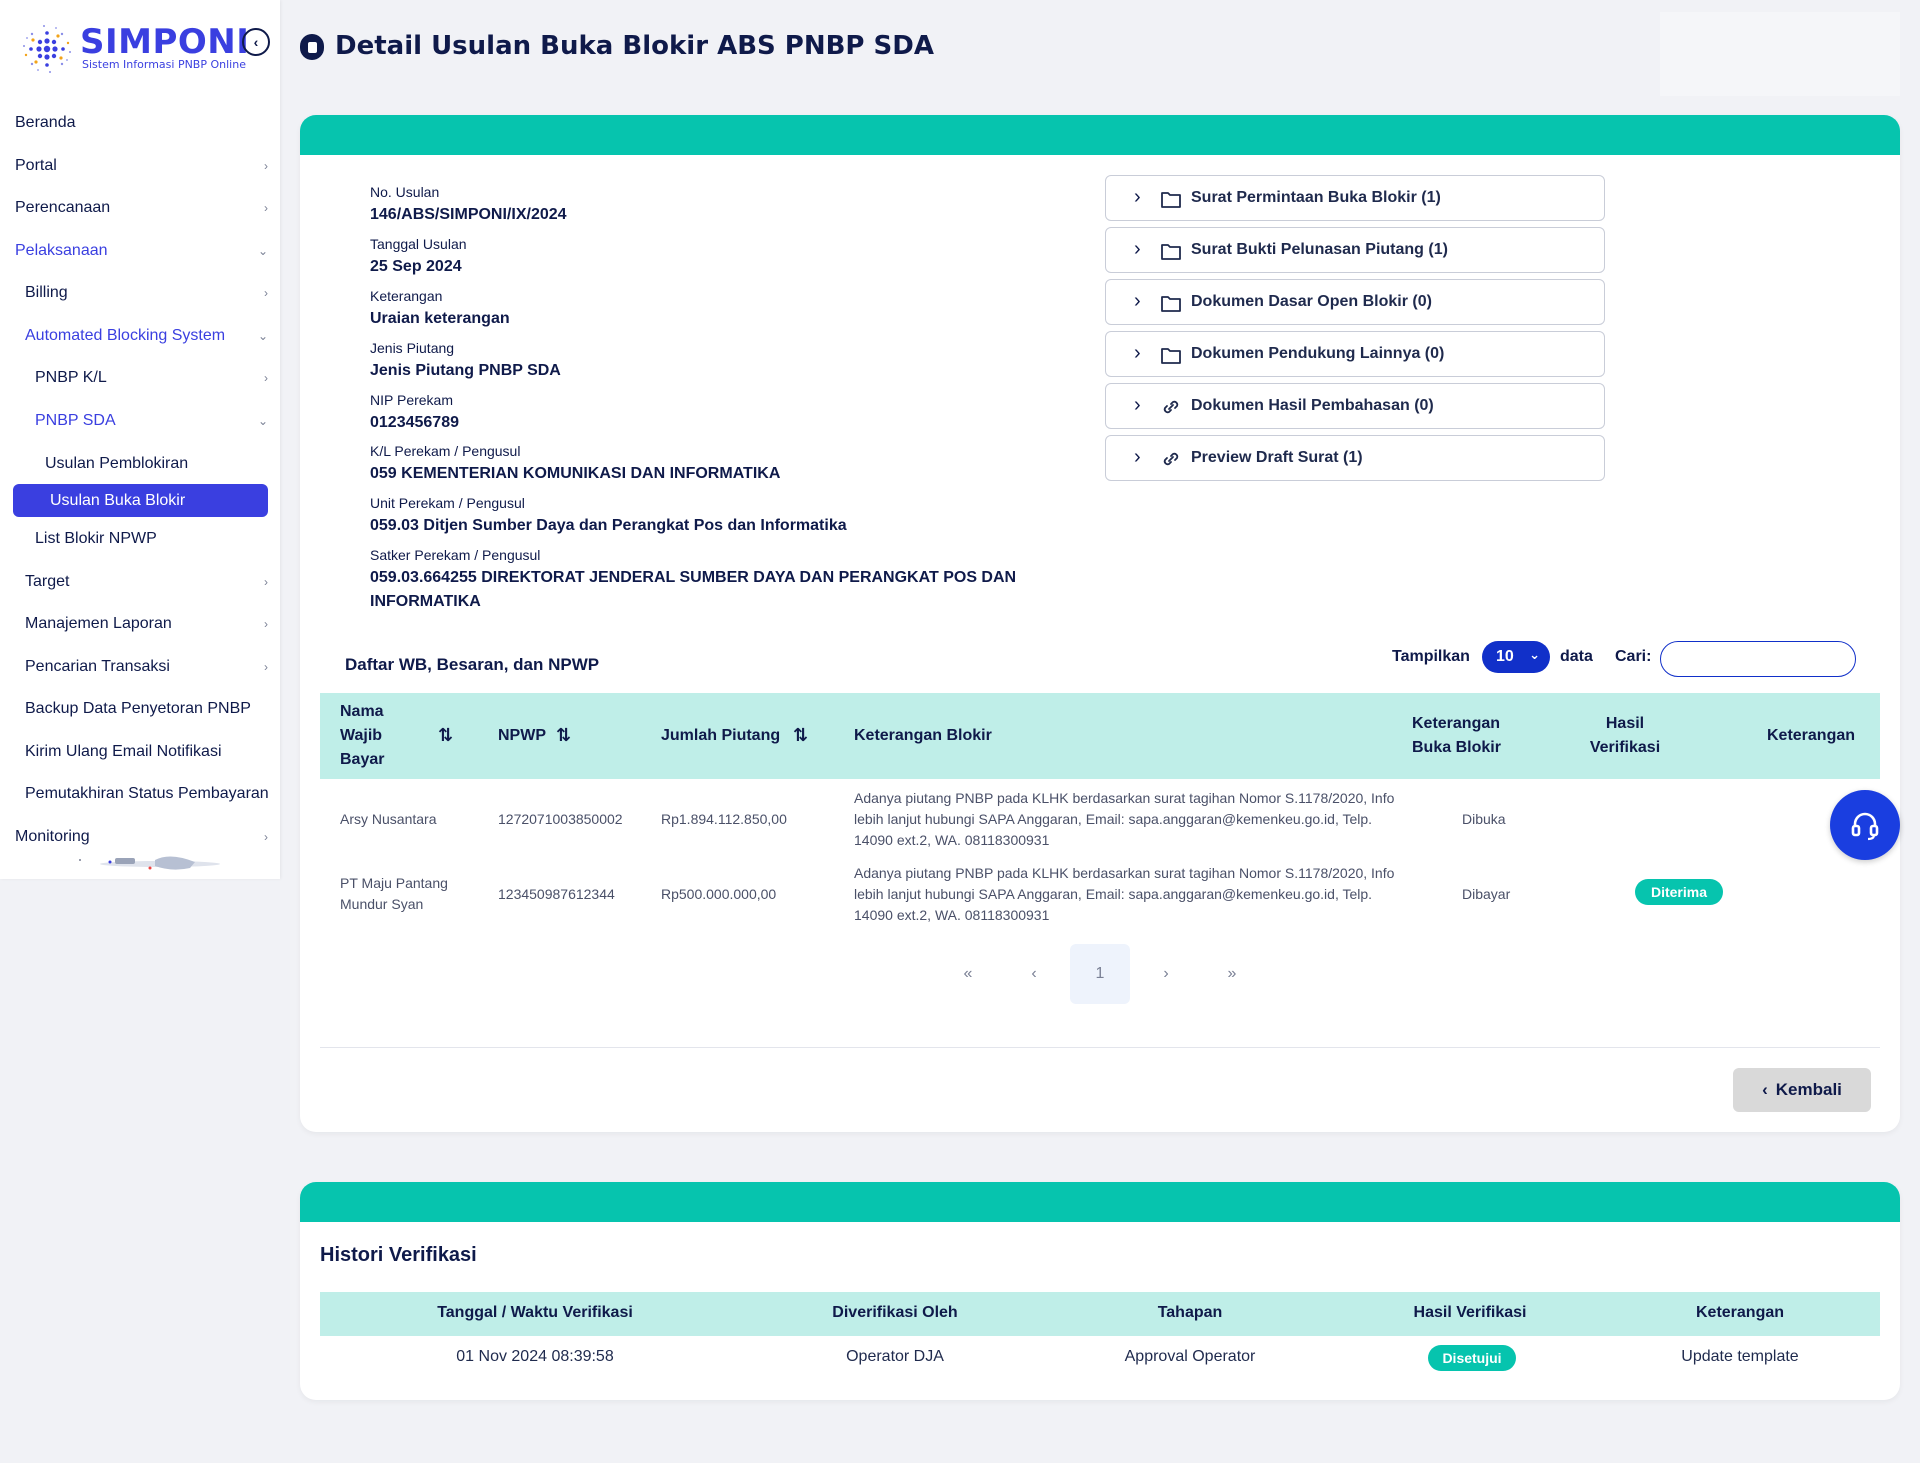 The image size is (1920, 1463). What do you see at coordinates (719, 894) in the screenshot?
I see `cell-jumlah: Rp500.000.000,00` at bounding box center [719, 894].